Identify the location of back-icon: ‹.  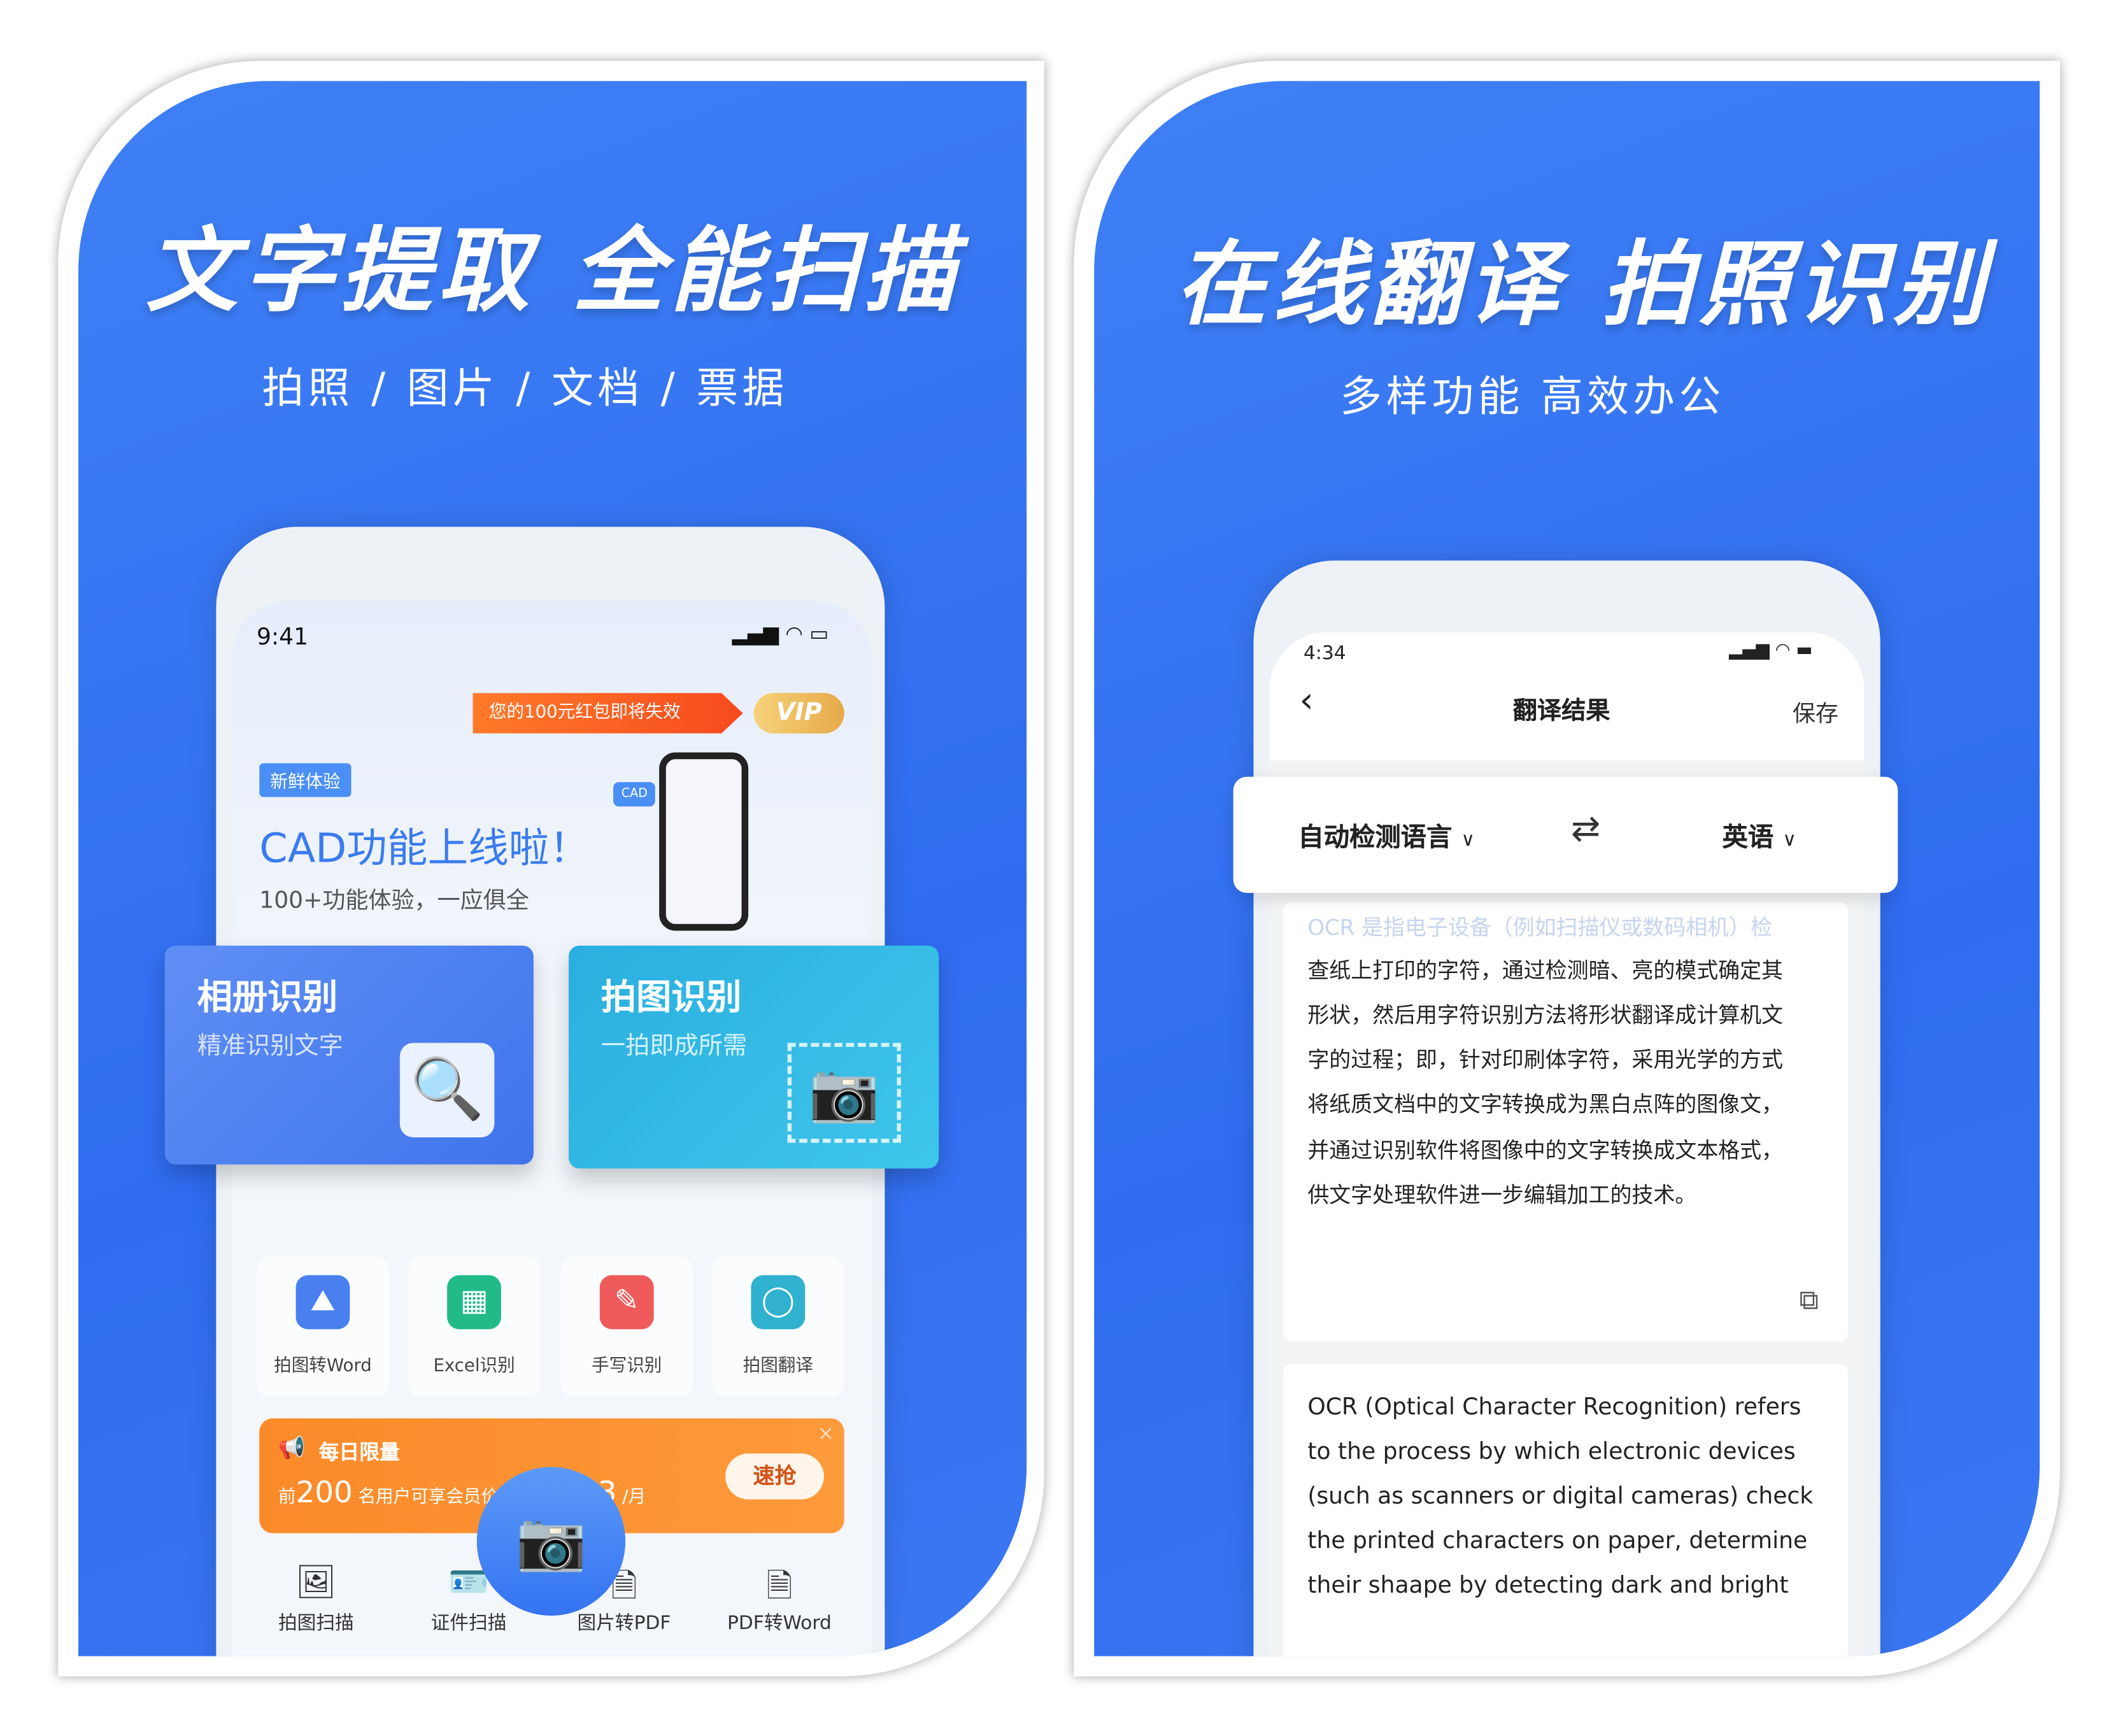
(1307, 702).